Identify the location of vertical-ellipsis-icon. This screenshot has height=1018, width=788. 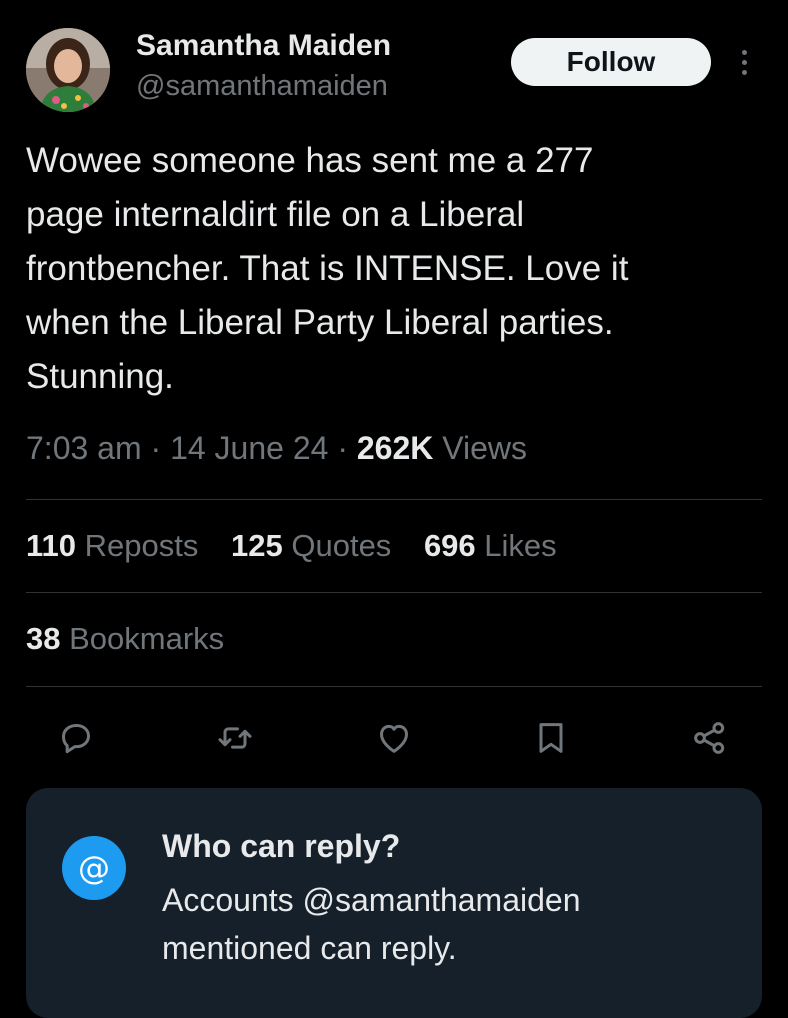
(744, 62).